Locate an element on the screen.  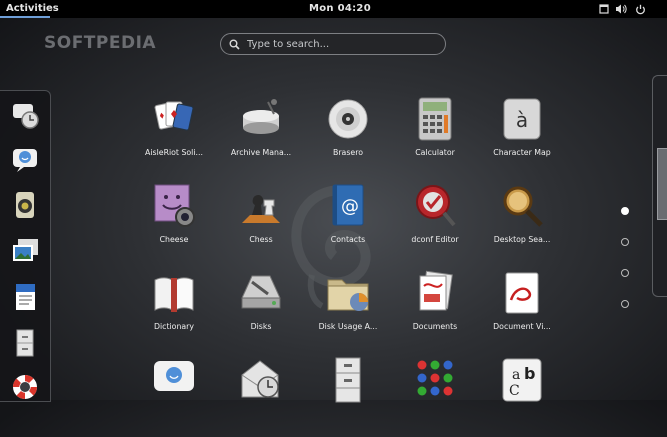
app-label: Cheese is located at coordinates (174, 239).